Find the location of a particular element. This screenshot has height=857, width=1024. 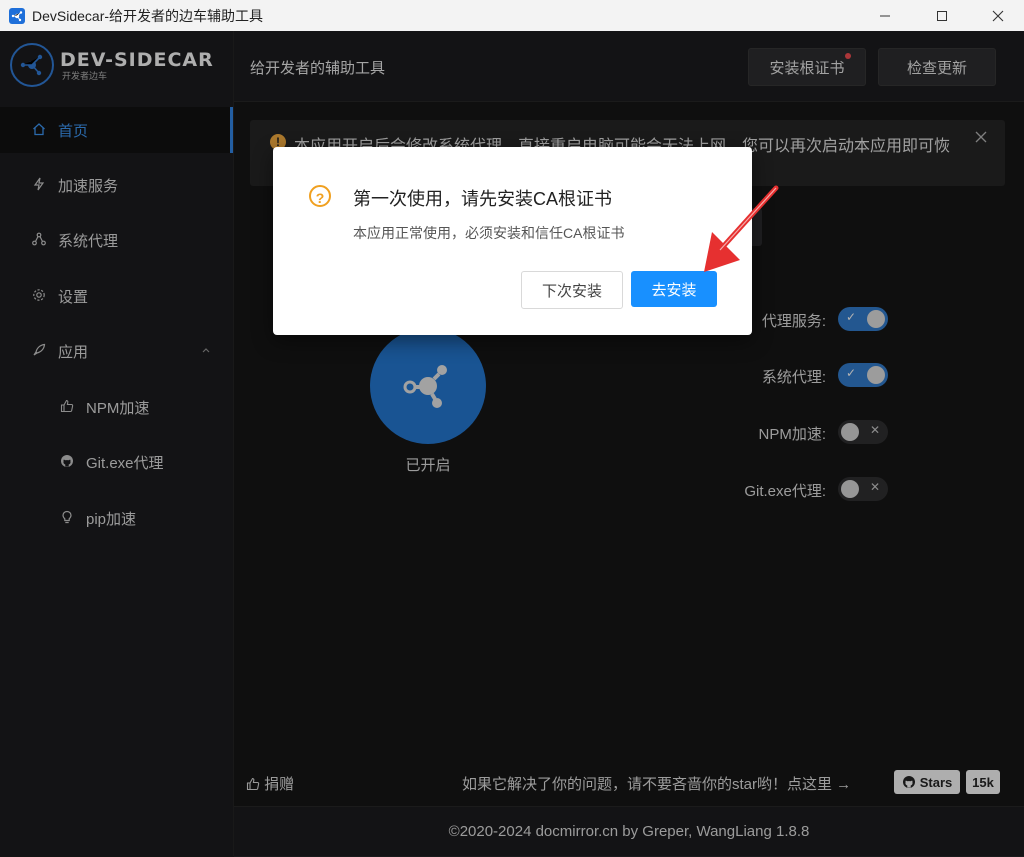

minimize-button is located at coordinates (885, 15).